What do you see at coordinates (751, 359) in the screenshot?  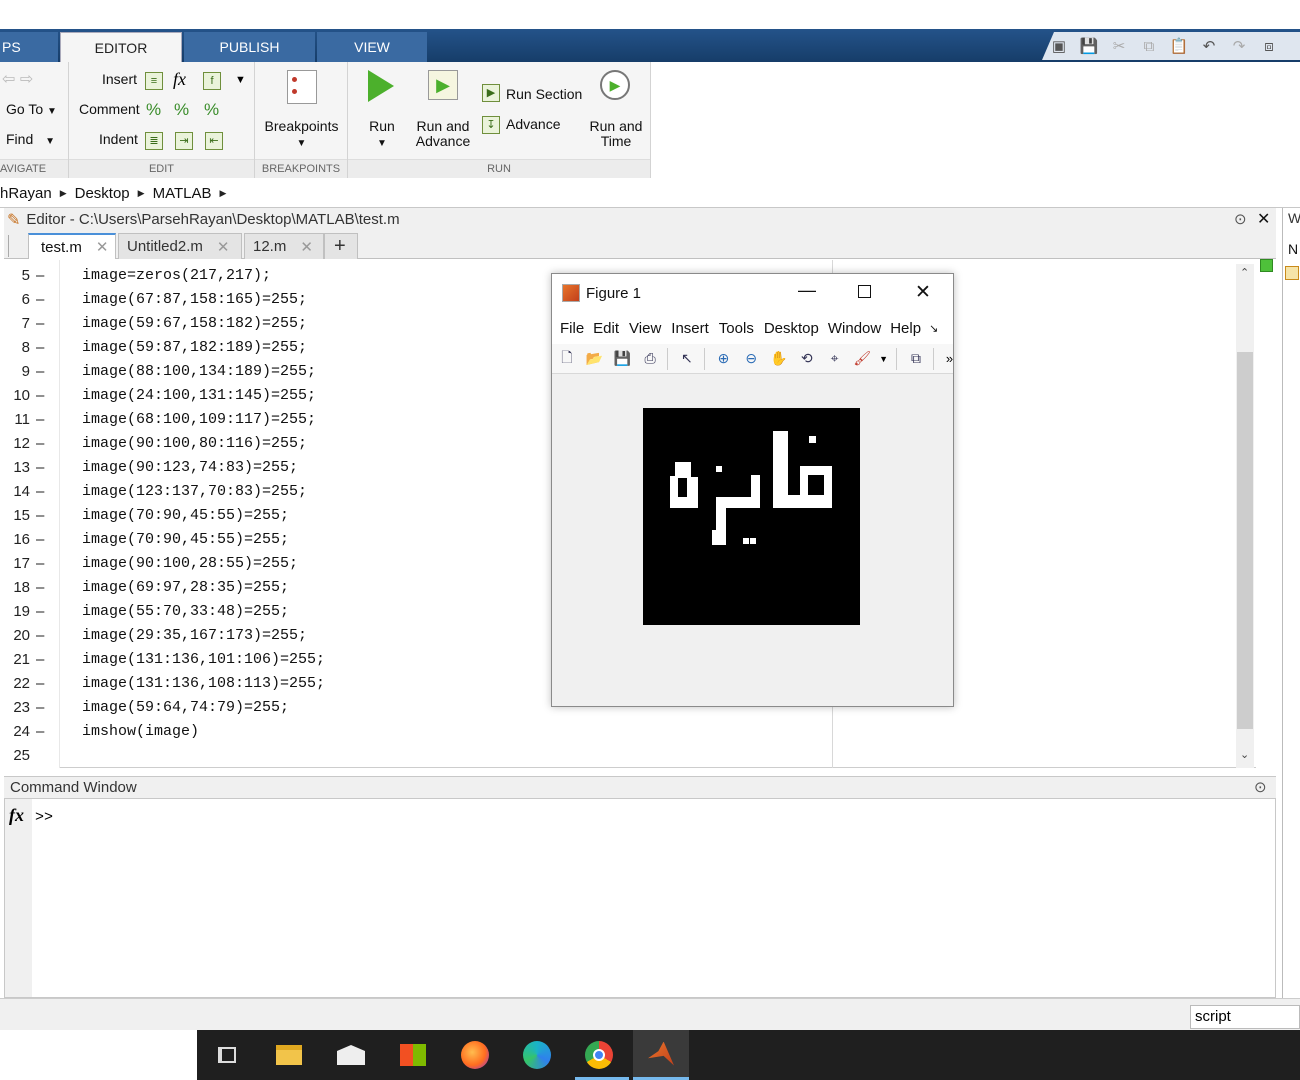 I see `zoom-out-icon: ⊖` at bounding box center [751, 359].